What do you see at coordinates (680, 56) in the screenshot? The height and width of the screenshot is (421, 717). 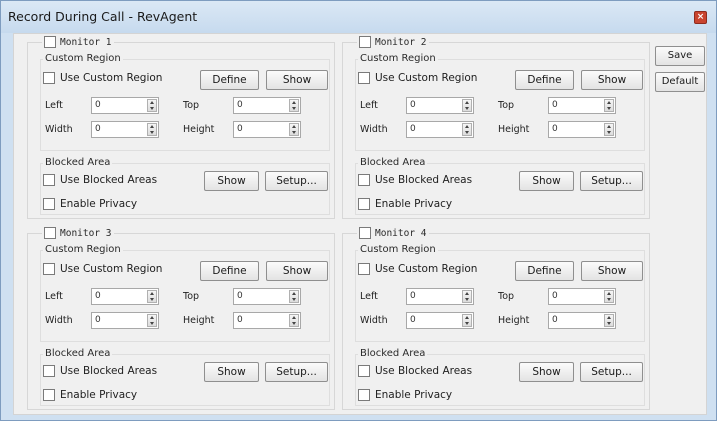 I see `save-button: Save` at bounding box center [680, 56].